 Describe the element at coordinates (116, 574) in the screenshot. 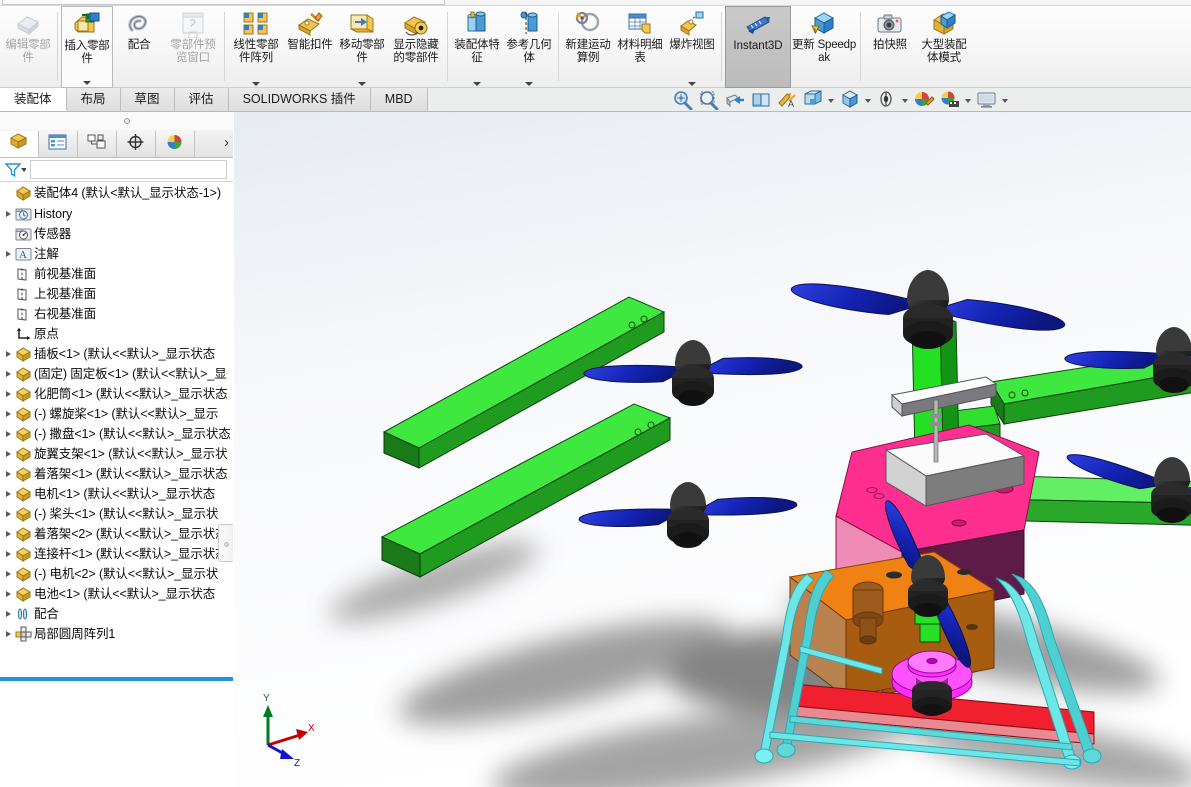

I see `tree-item: (-) 电机<2> (默认<<默认>_显示状` at that location.